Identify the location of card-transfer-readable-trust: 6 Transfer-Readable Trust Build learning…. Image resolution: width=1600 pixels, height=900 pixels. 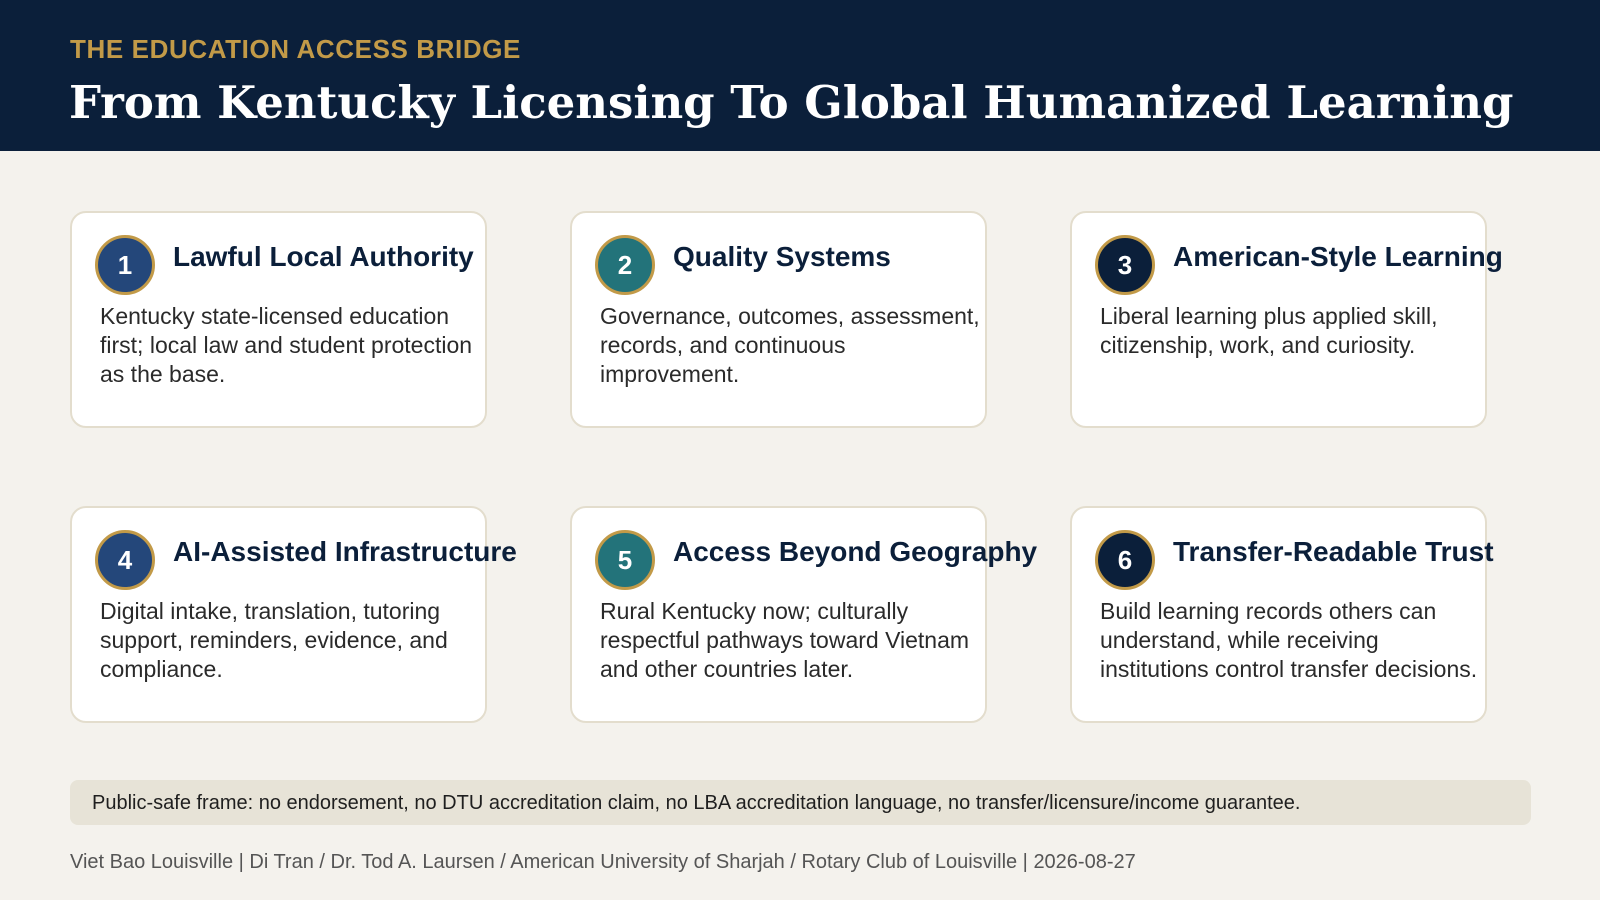
(1282, 614).